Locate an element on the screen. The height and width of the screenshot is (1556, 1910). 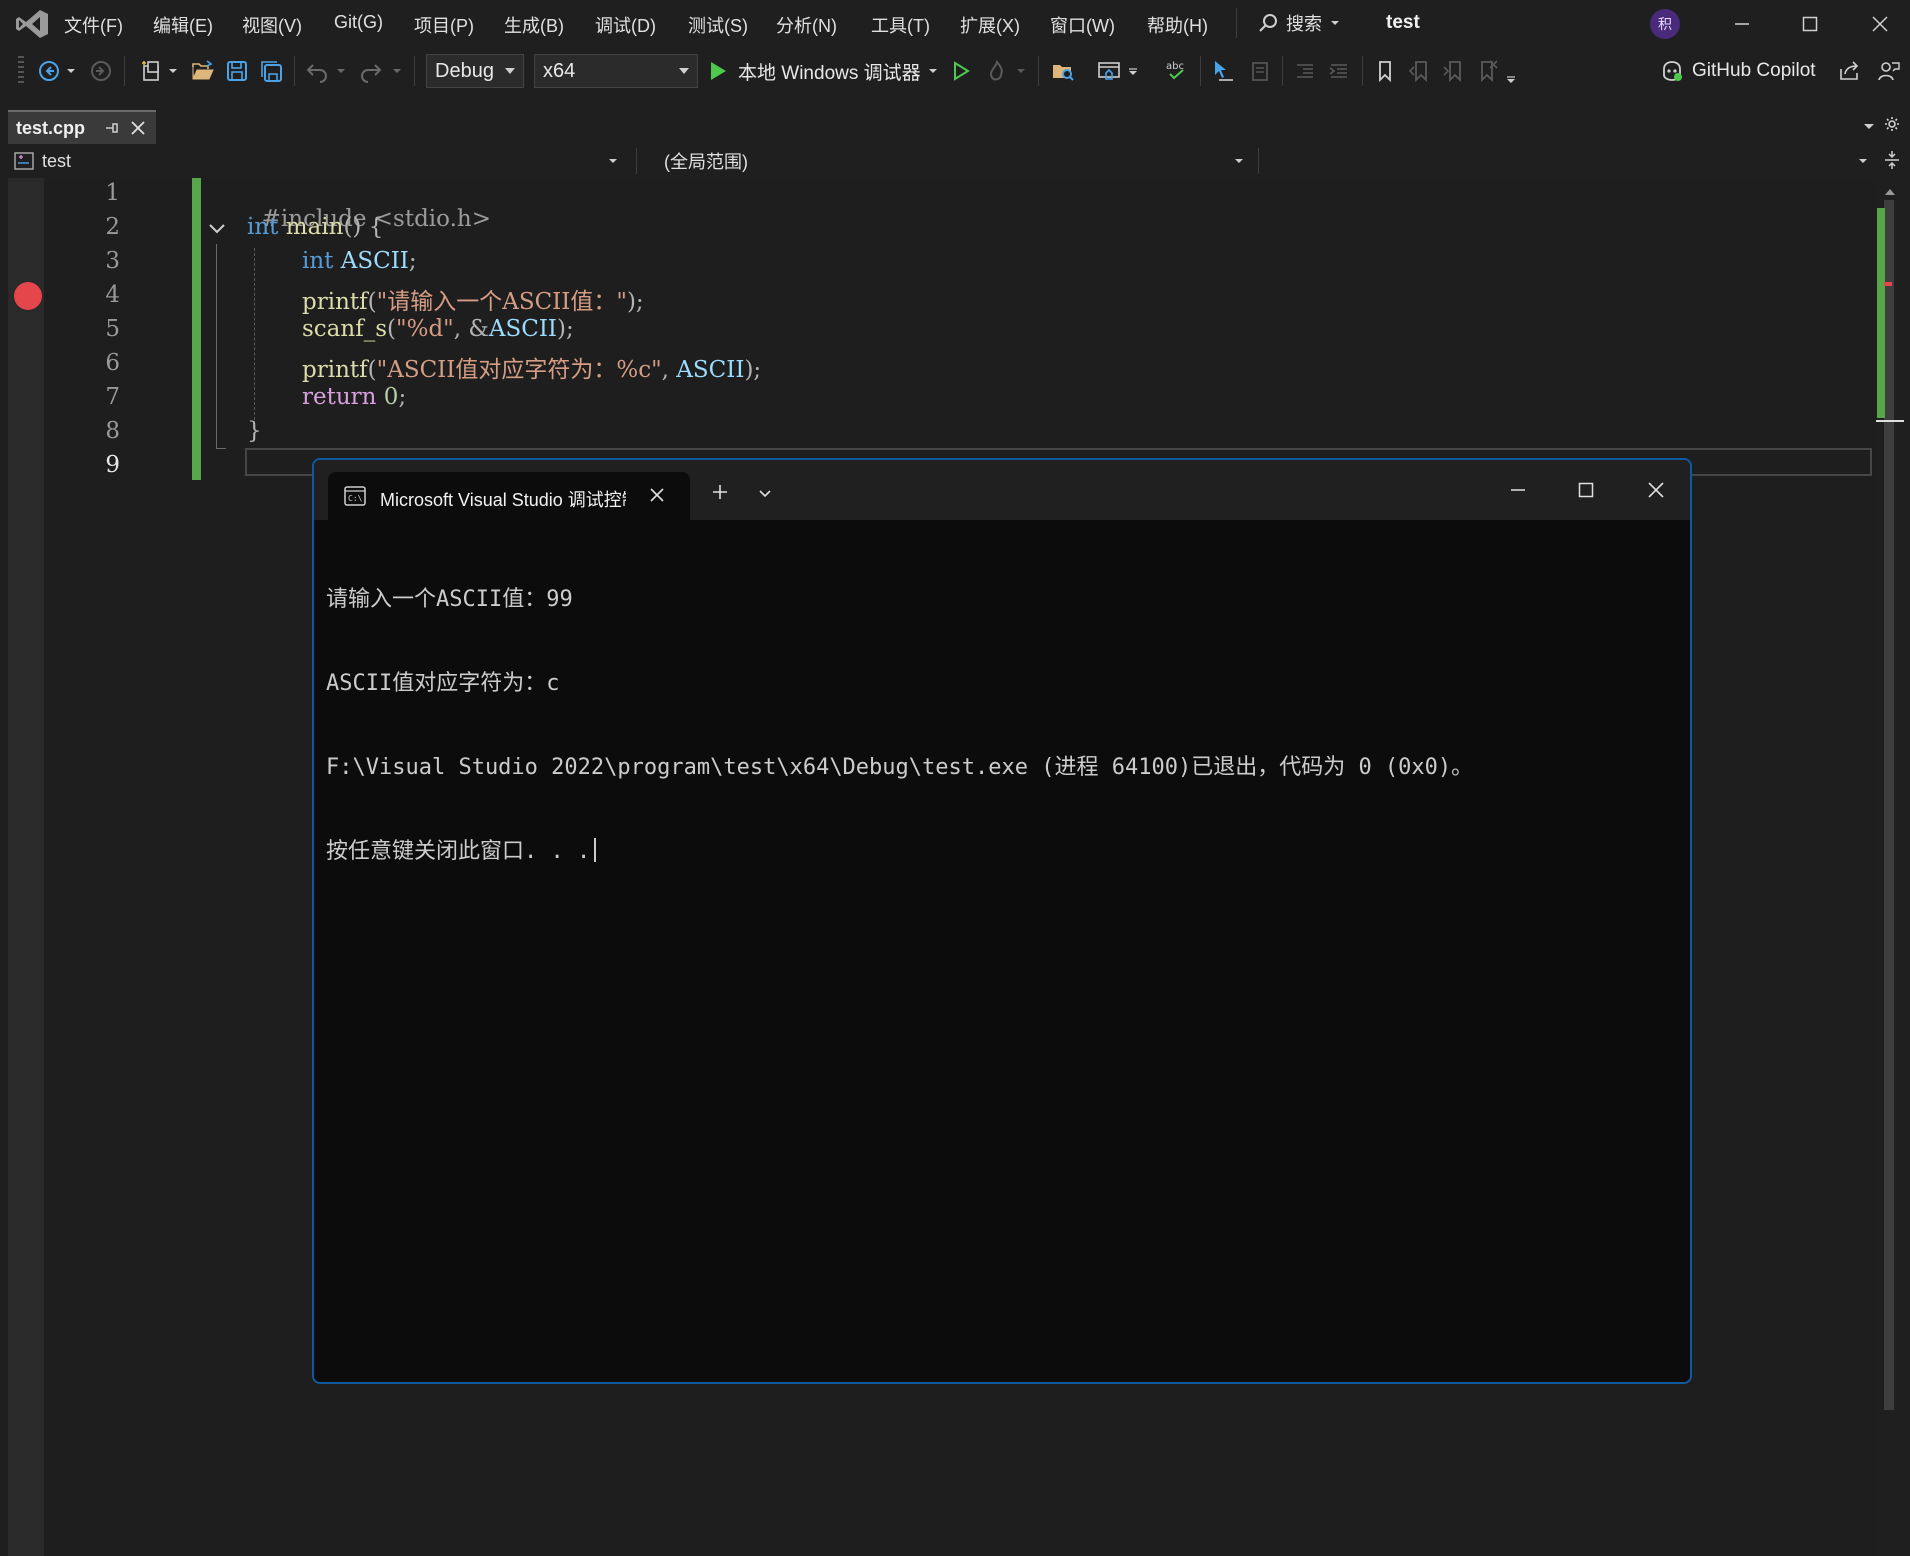
menu-edit: 编辑(E) is located at coordinates (183, 25).